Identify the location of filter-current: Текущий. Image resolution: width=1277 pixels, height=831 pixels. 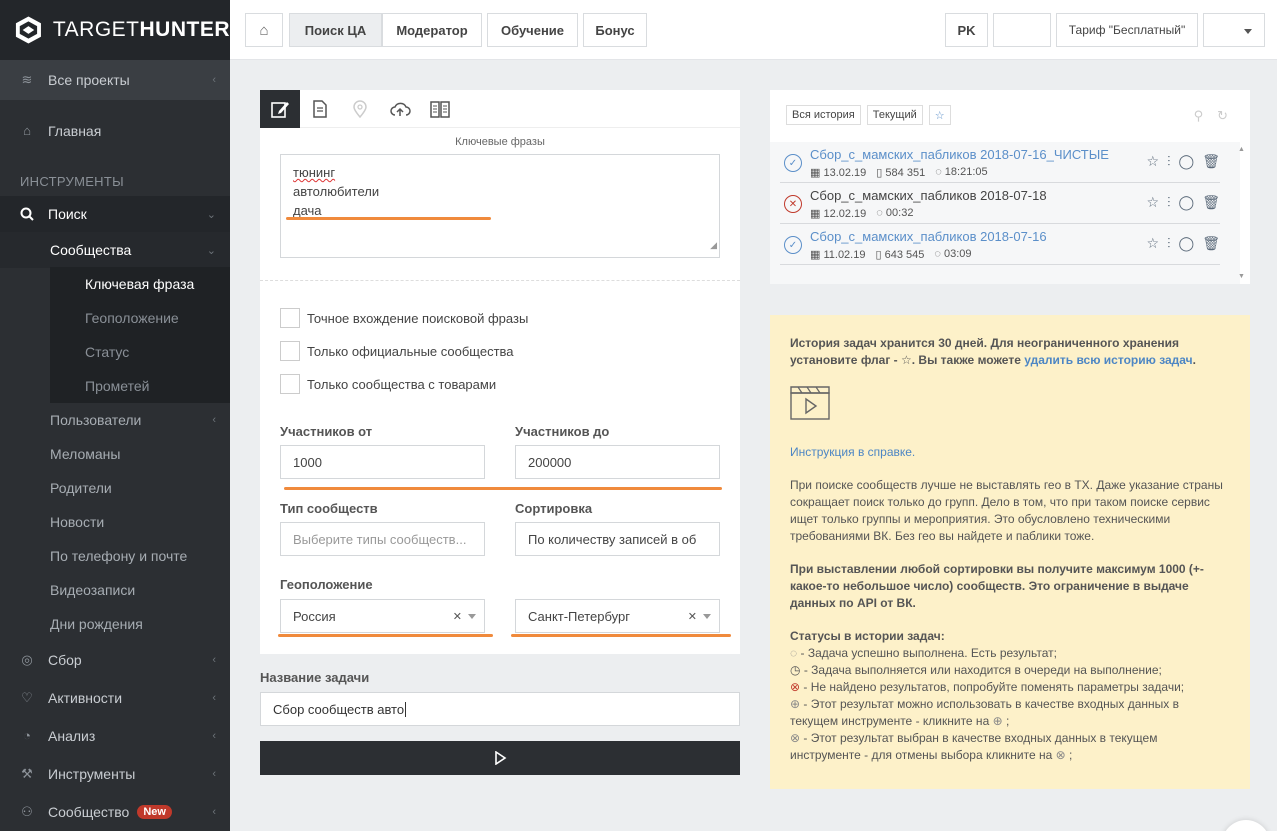
(894, 115).